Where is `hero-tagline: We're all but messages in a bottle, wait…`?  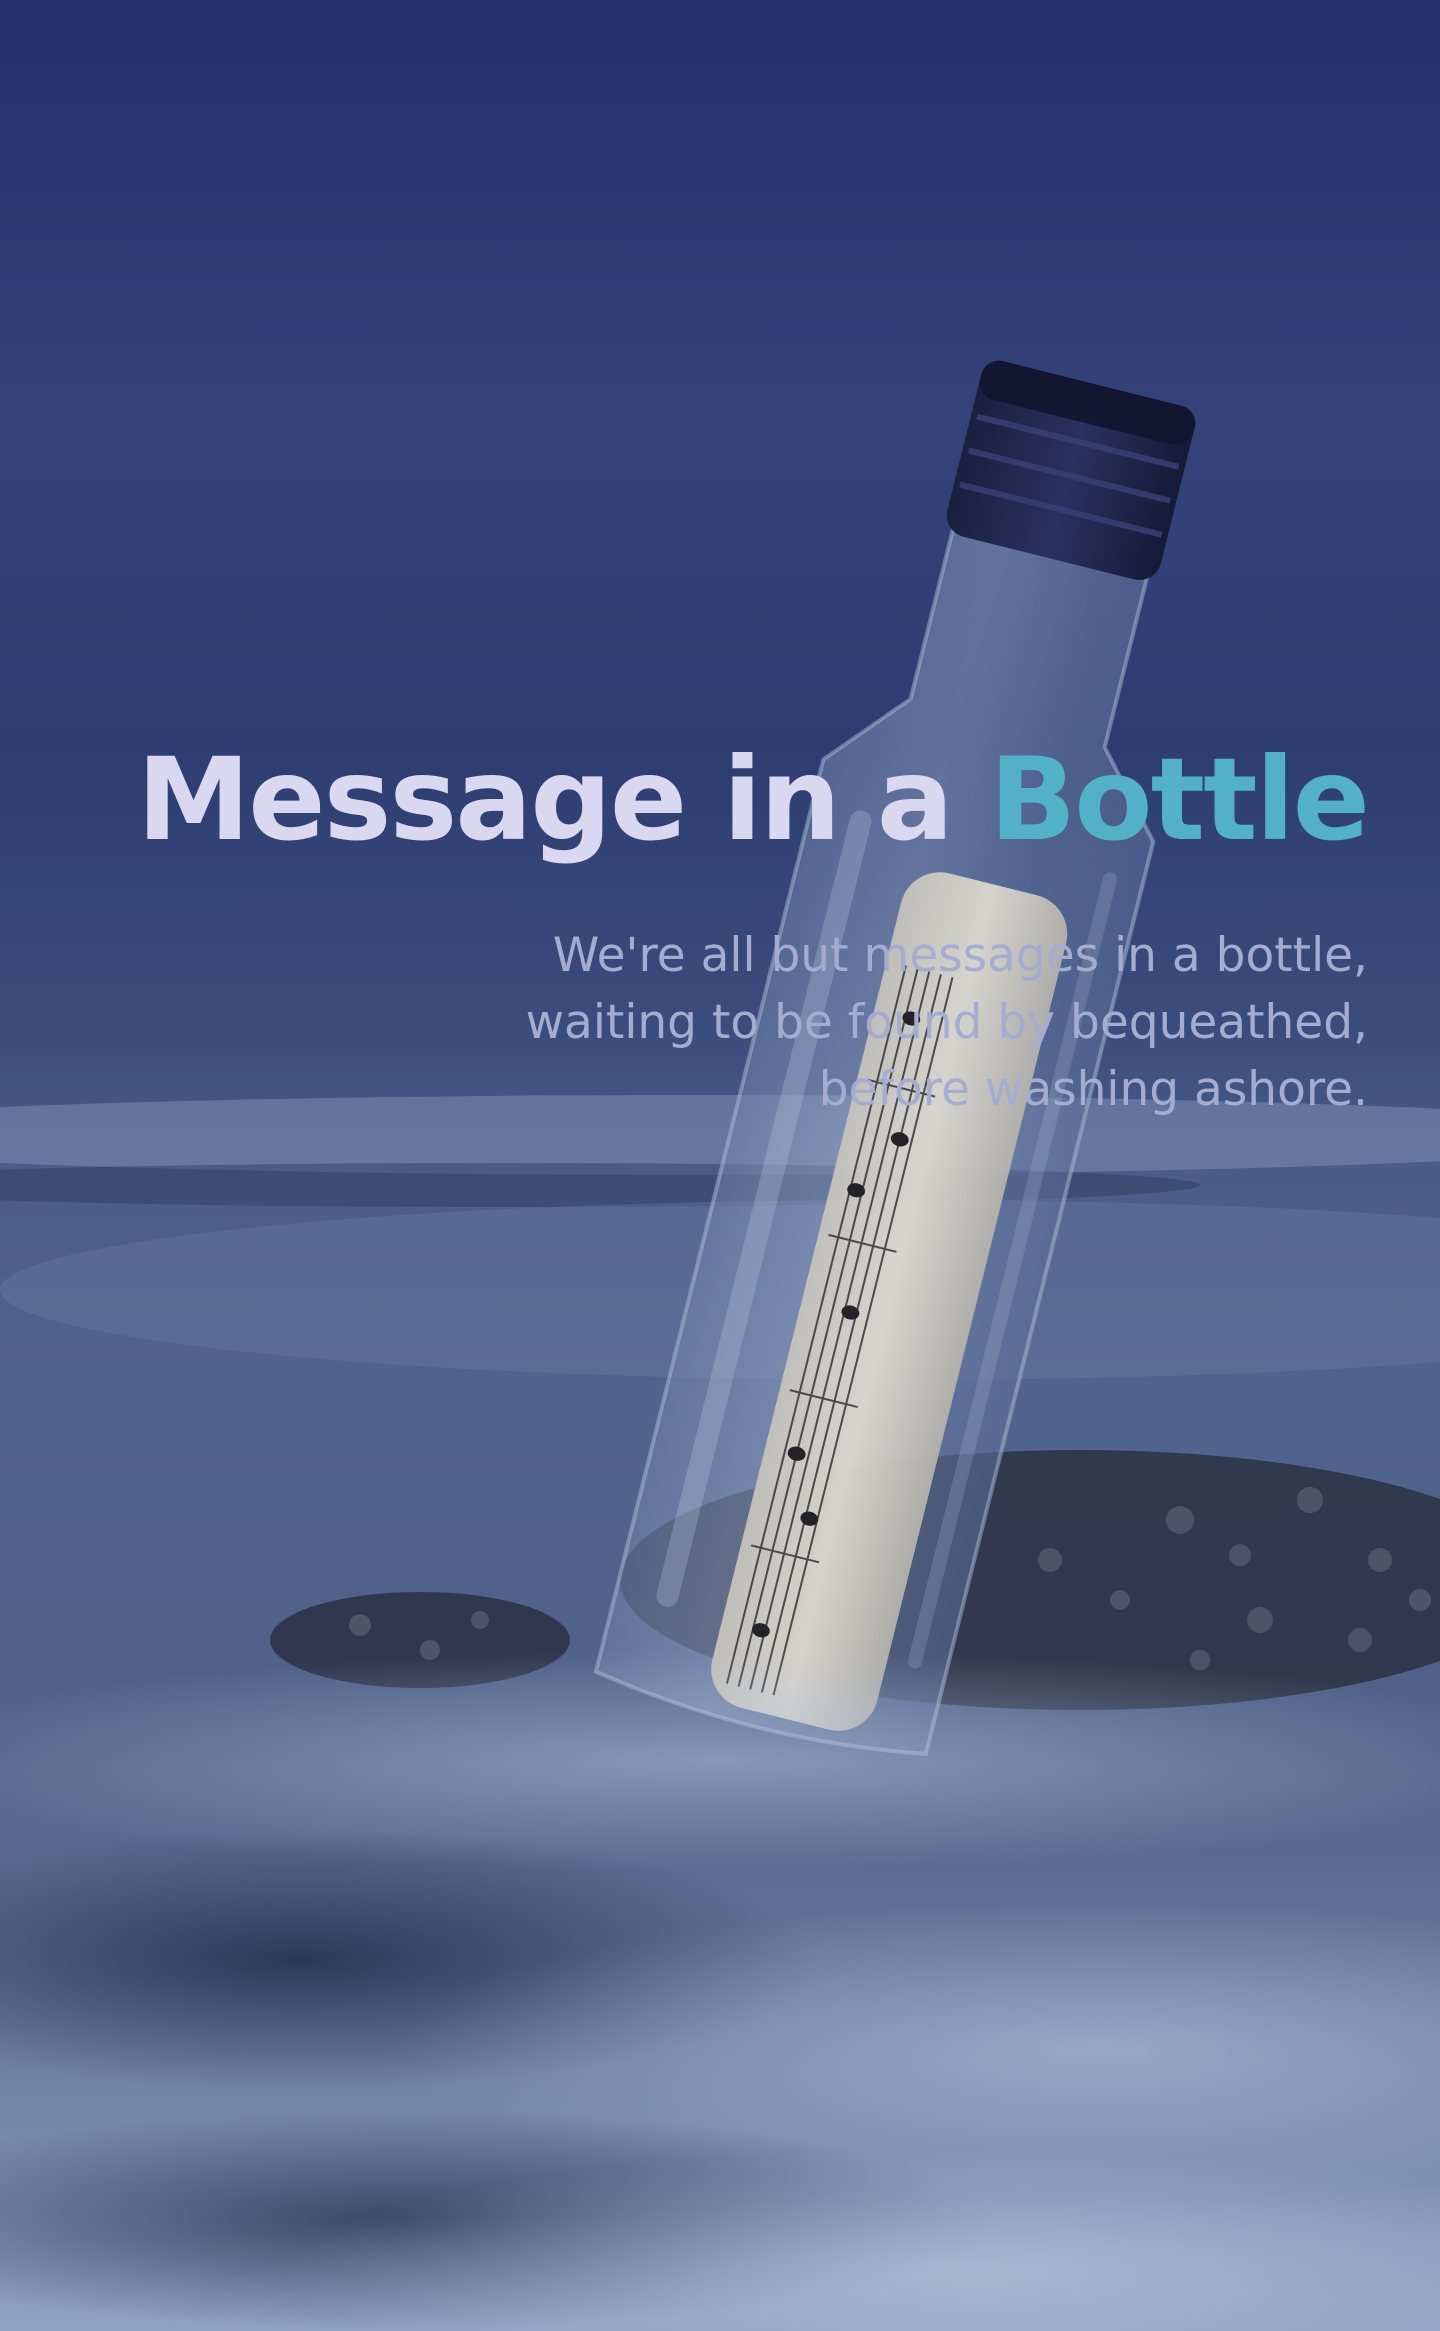 hero-tagline: We're all but messages in a bottle, wait… is located at coordinates (718, 1022).